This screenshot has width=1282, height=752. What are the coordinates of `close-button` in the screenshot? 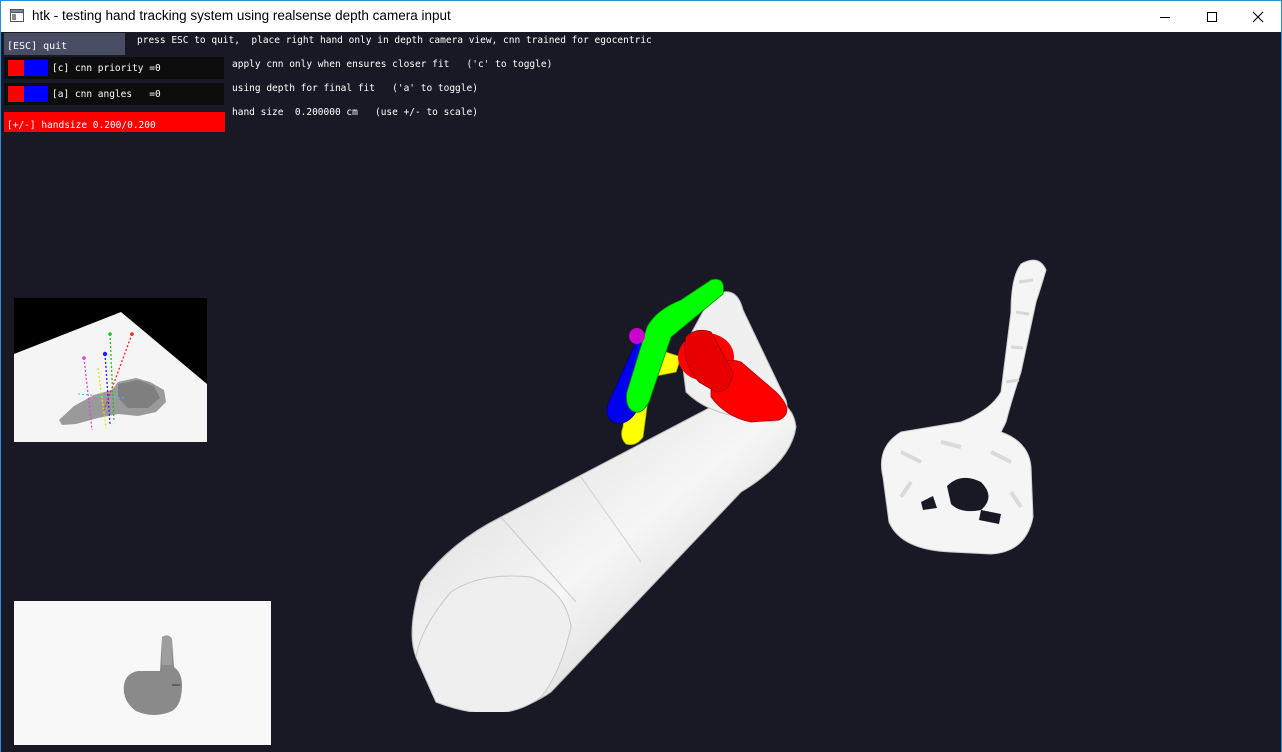 It's located at (1258, 16).